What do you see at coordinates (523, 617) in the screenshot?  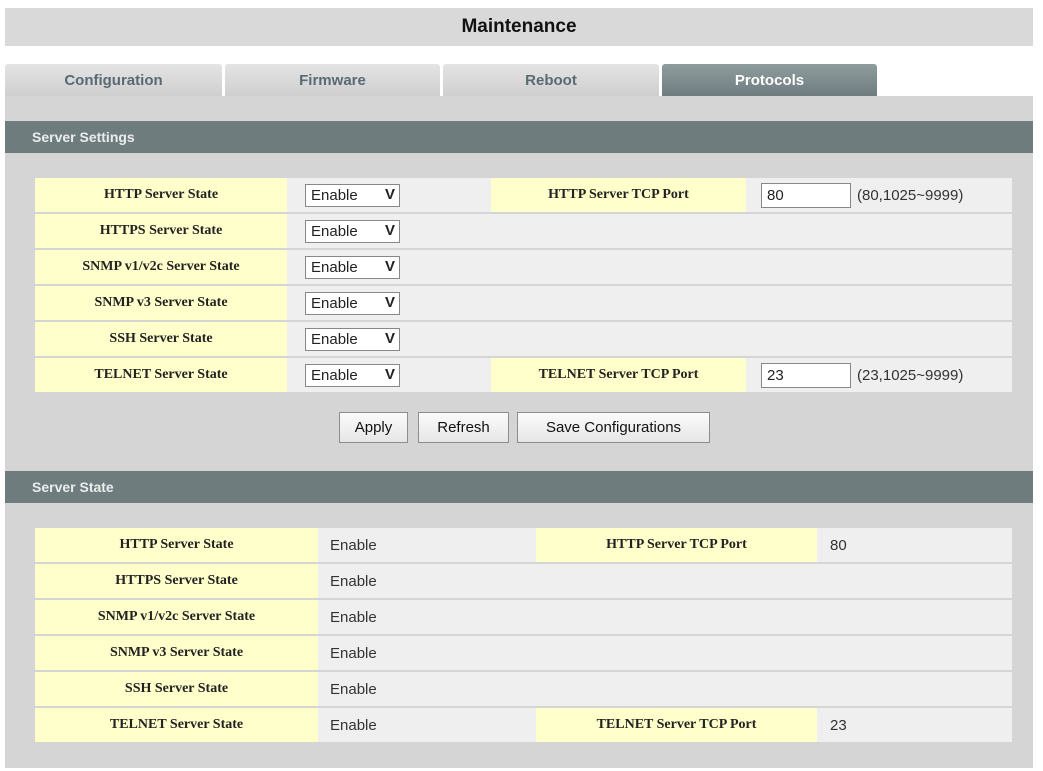 I see `table-row: SNMP v1/v2c Server State Enable` at bounding box center [523, 617].